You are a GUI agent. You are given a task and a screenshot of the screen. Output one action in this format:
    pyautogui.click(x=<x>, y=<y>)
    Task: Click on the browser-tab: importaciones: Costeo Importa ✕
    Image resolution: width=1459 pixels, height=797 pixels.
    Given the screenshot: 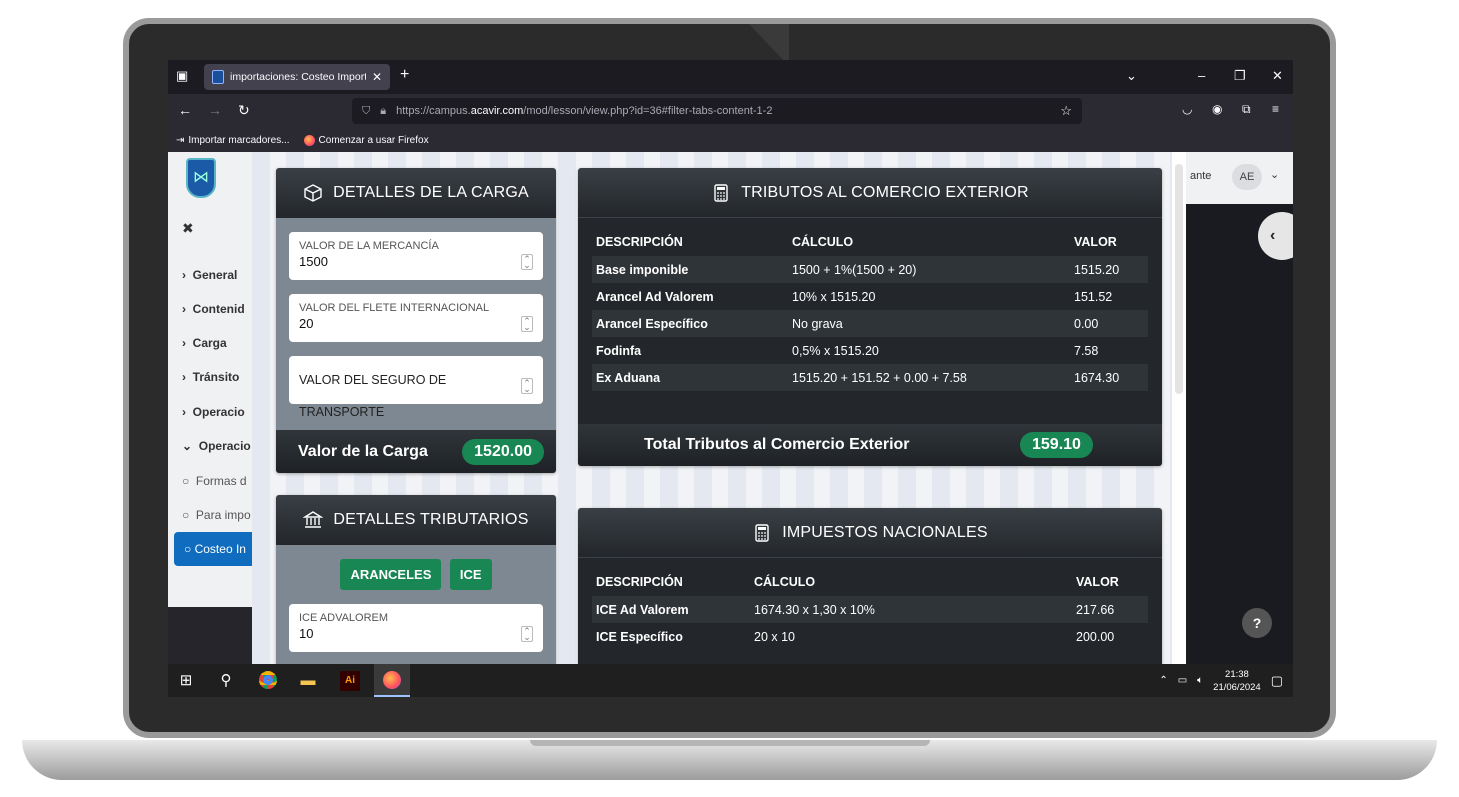 What is the action you would take?
    pyautogui.click(x=297, y=77)
    